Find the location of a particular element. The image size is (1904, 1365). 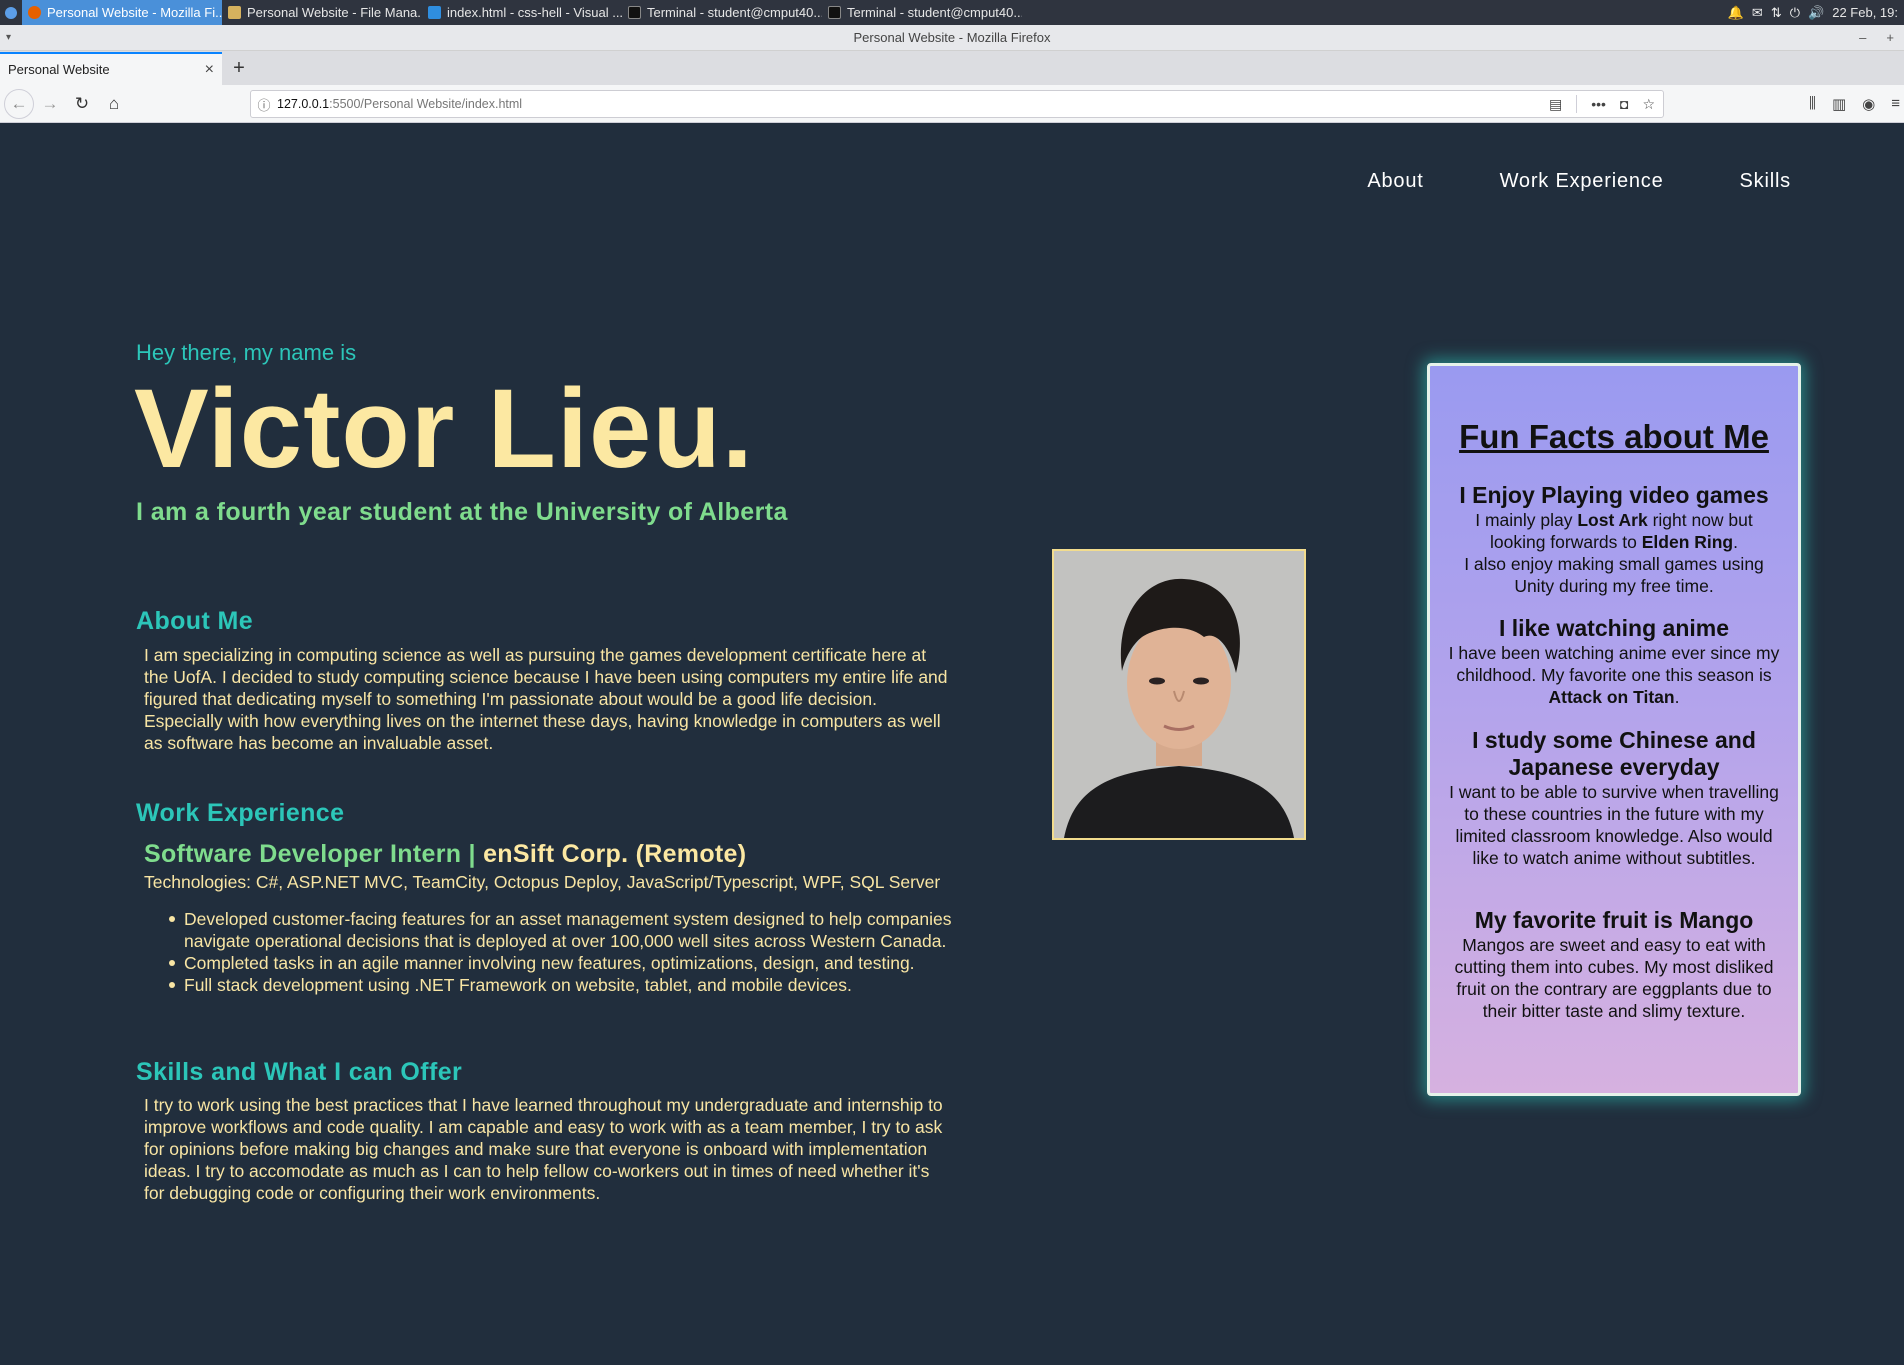

forward-button: → is located at coordinates (50, 104).